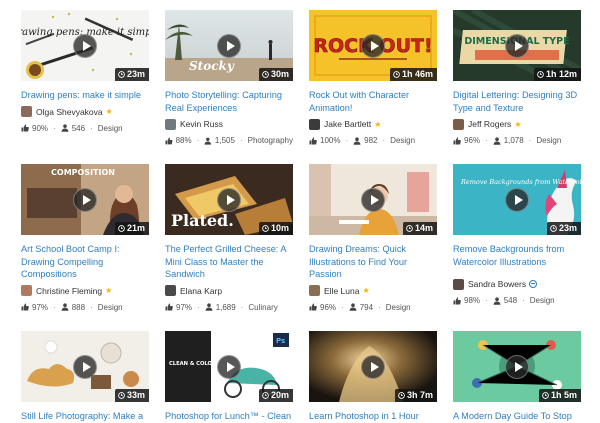  I want to click on rating-text: 88%, so click(183, 140).